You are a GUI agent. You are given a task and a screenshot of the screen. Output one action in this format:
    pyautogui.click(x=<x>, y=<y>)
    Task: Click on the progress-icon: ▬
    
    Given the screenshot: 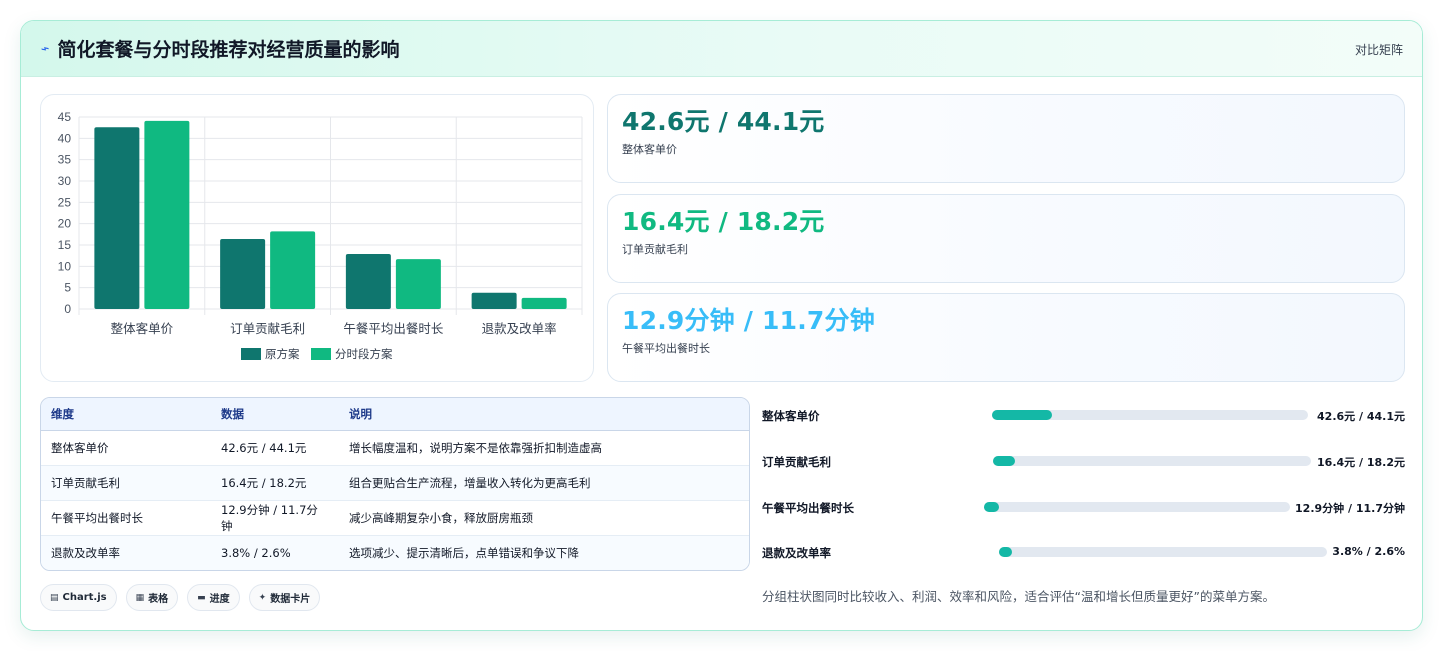 What is the action you would take?
    pyautogui.click(x=201, y=597)
    